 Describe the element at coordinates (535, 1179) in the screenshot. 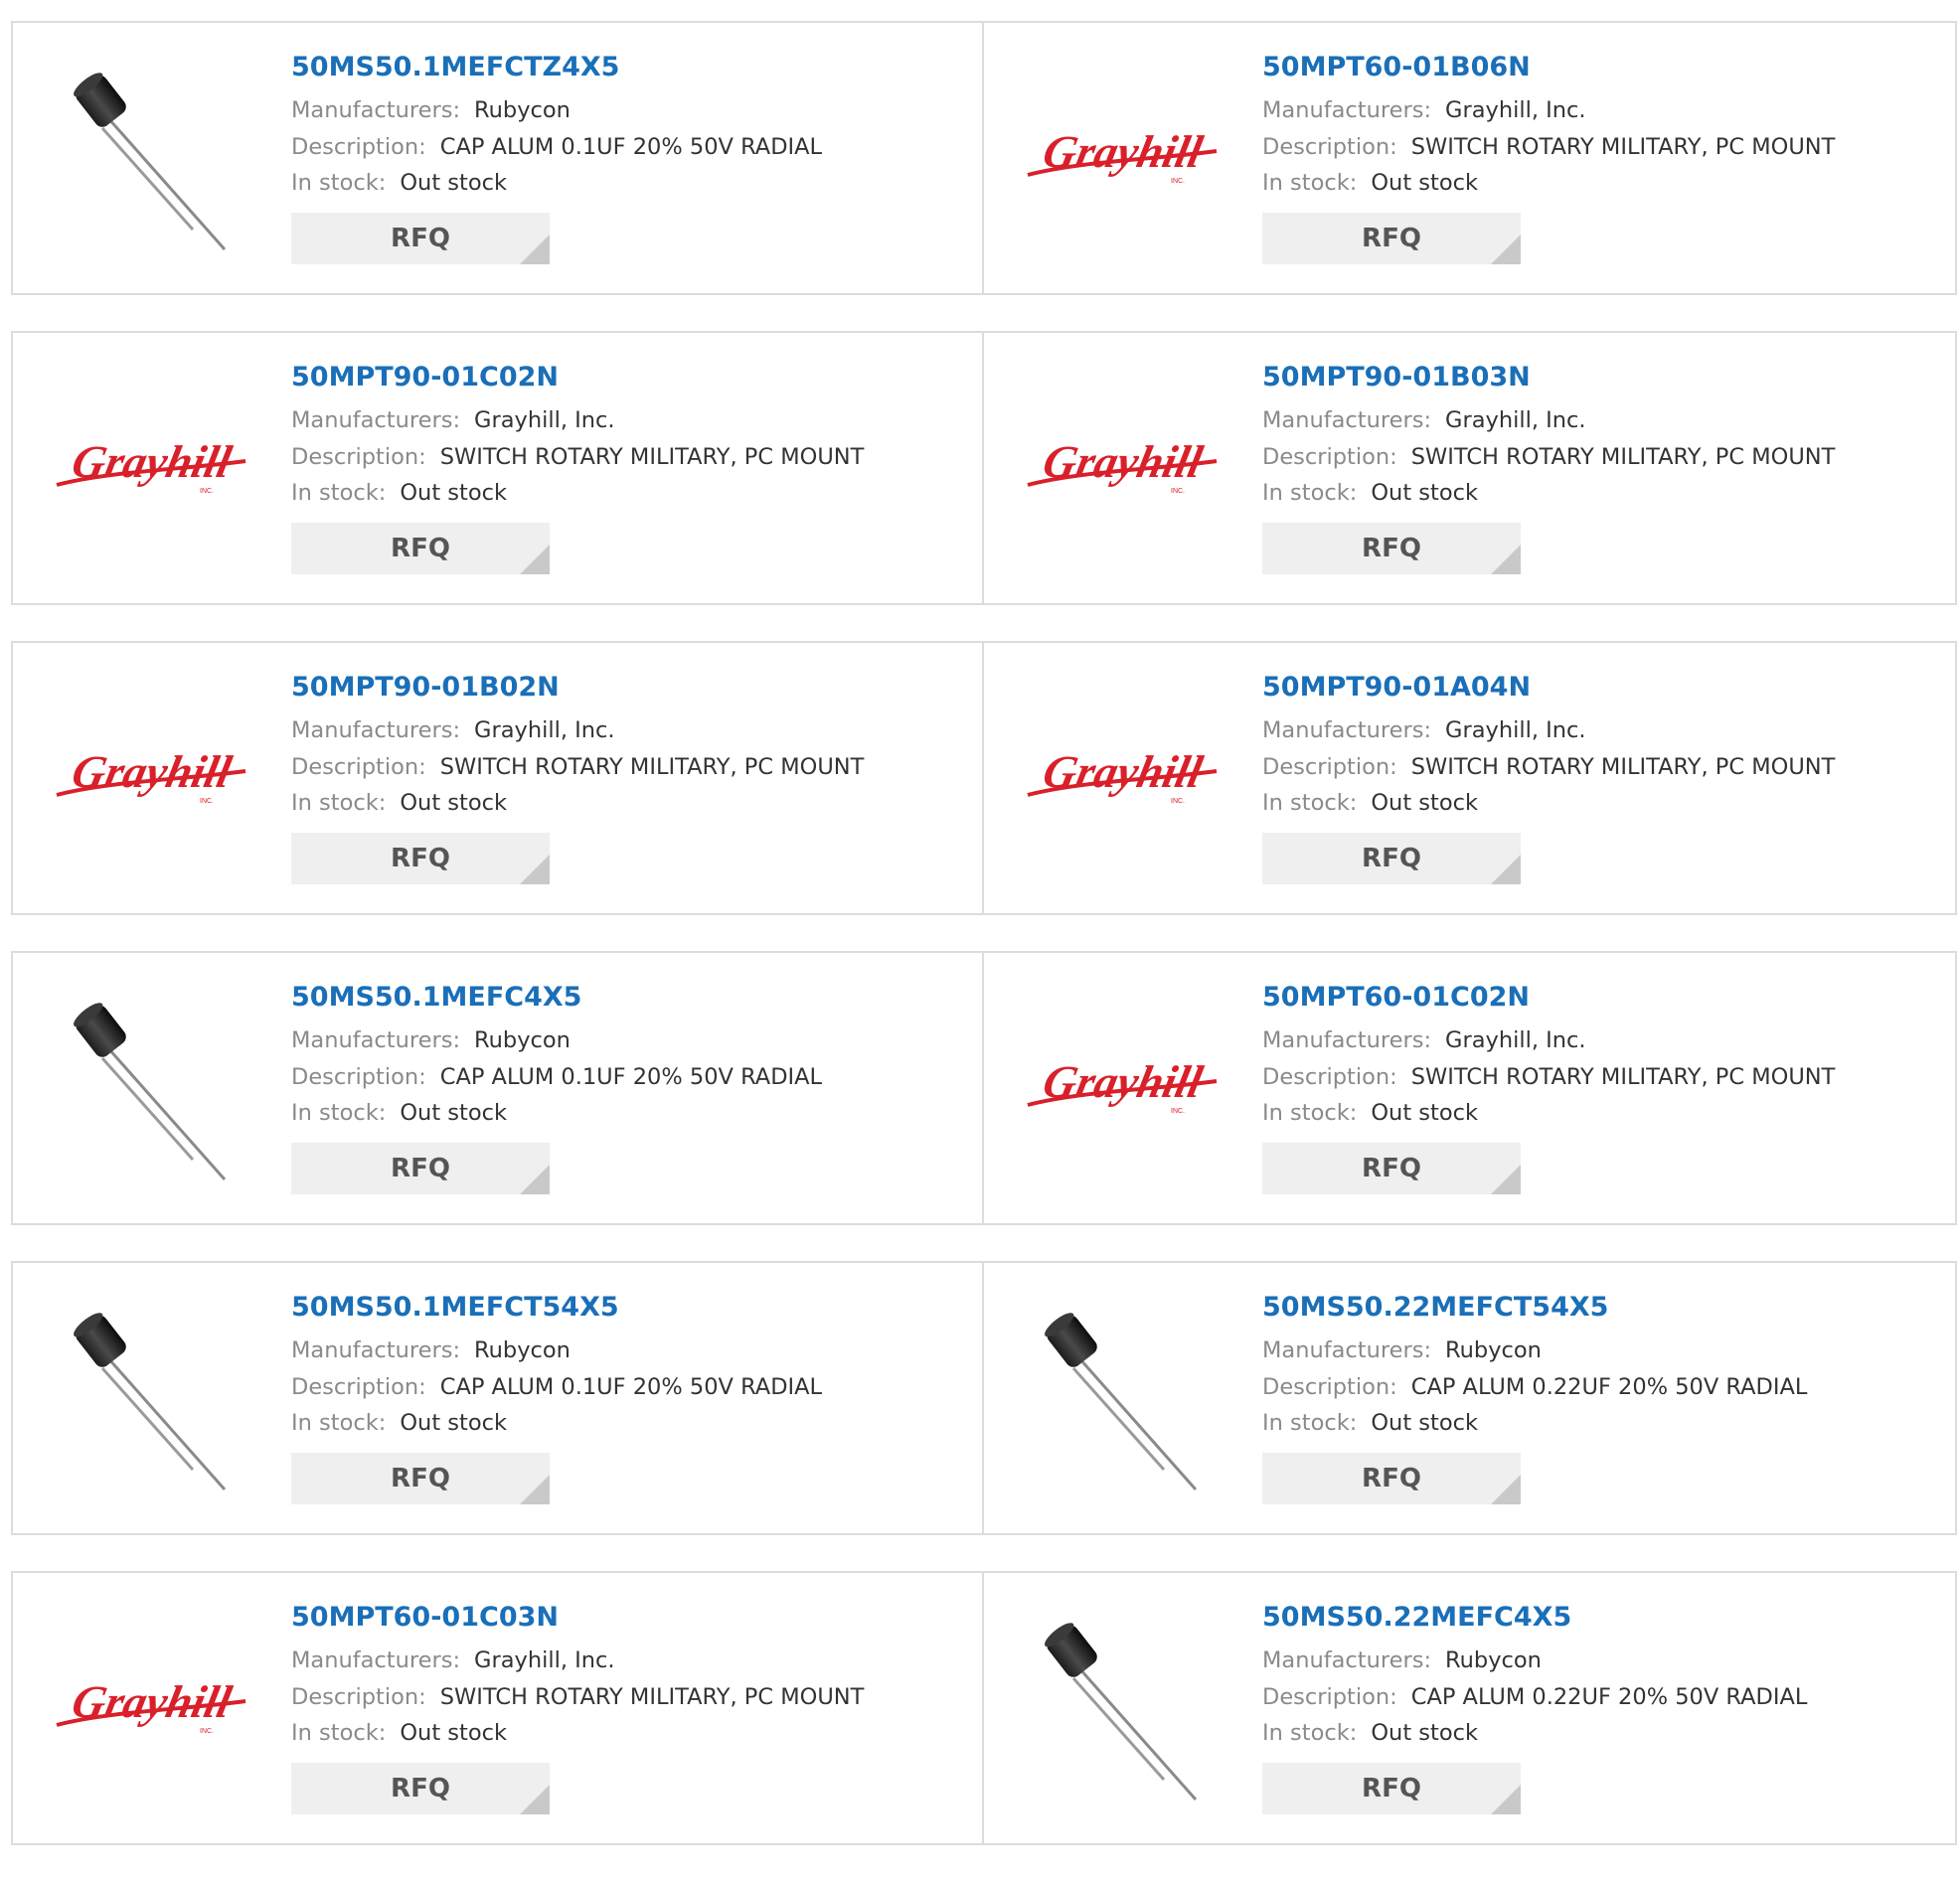

I see `rfq-corner-decoration` at that location.